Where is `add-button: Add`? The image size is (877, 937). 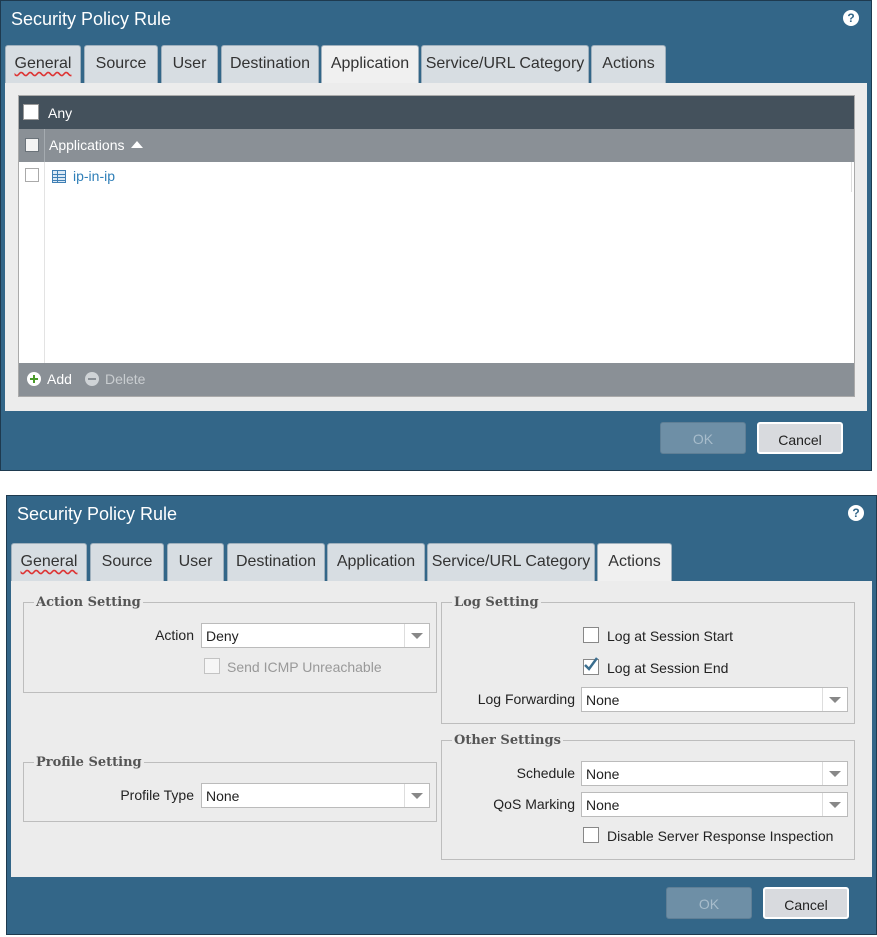 add-button: Add is located at coordinates (52, 379).